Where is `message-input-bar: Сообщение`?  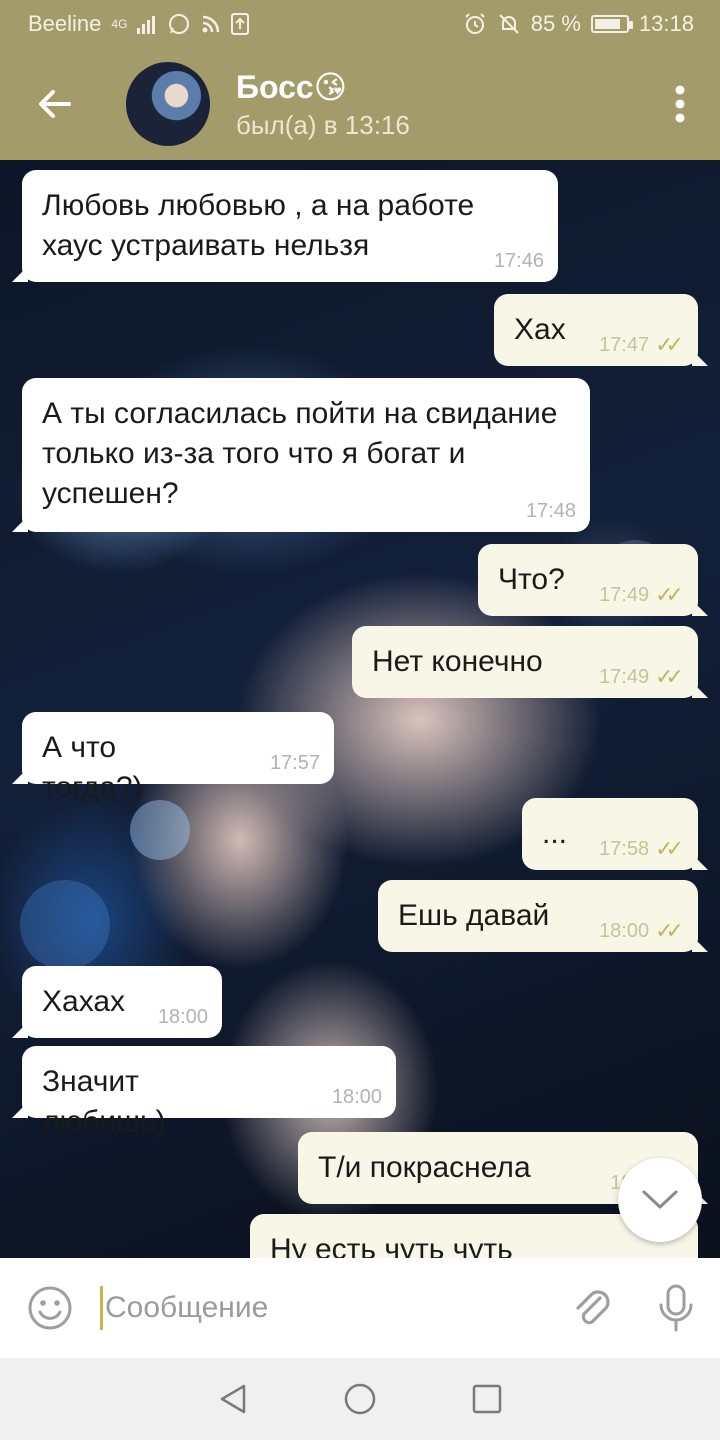
message-input-bar: Сообщение is located at coordinates (360, 1308).